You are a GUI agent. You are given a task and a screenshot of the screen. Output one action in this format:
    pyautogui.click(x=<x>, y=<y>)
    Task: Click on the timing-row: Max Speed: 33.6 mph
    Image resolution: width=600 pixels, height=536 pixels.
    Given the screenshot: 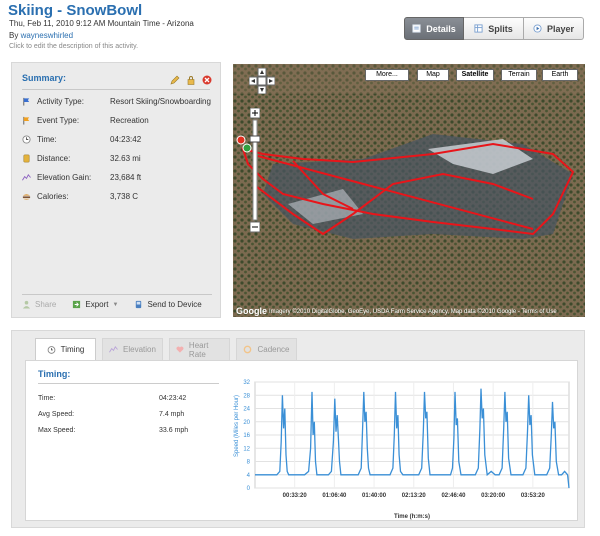 What is the action you would take?
    pyautogui.click(x=128, y=430)
    